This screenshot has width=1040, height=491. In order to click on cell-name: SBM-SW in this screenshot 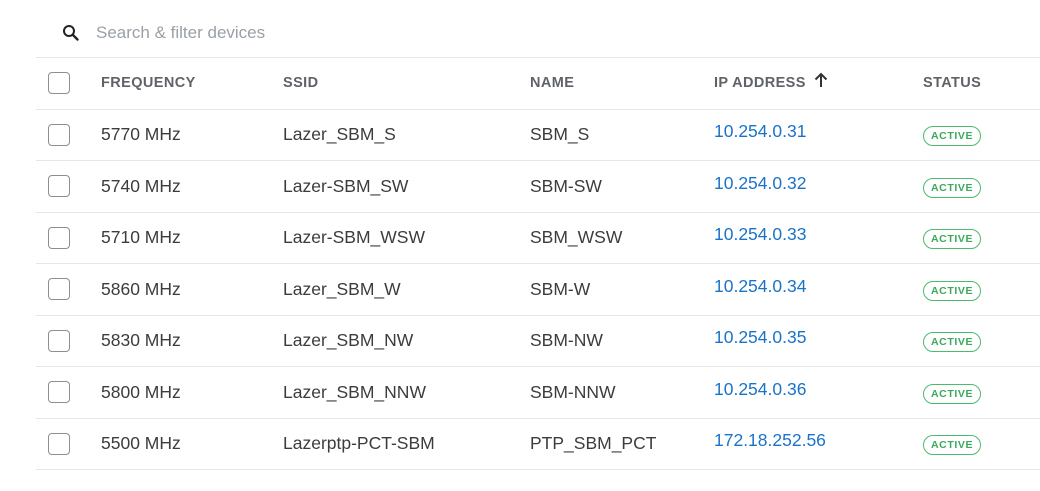, I will do `click(566, 185)`.